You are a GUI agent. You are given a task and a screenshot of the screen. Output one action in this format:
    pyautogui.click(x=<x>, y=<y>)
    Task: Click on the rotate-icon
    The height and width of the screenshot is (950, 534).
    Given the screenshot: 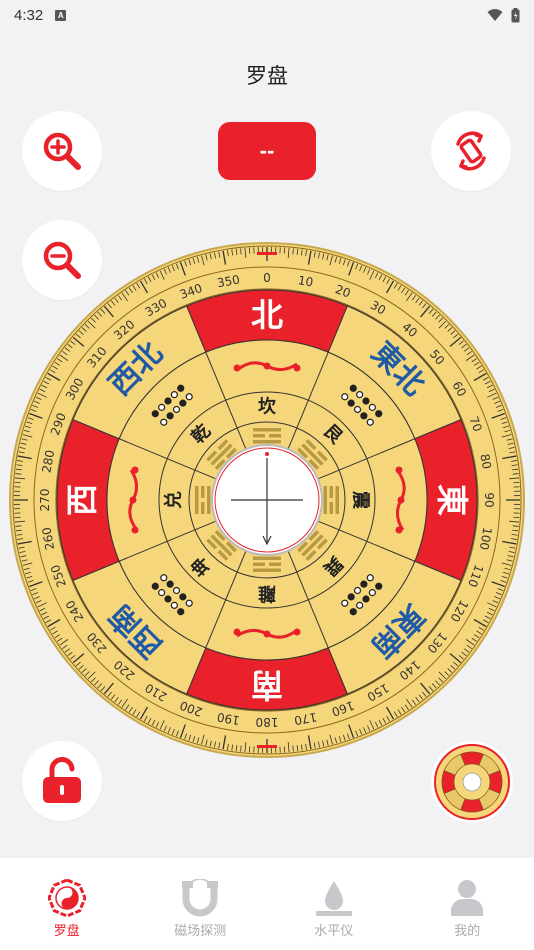 What is the action you would take?
    pyautogui.click(x=471, y=151)
    